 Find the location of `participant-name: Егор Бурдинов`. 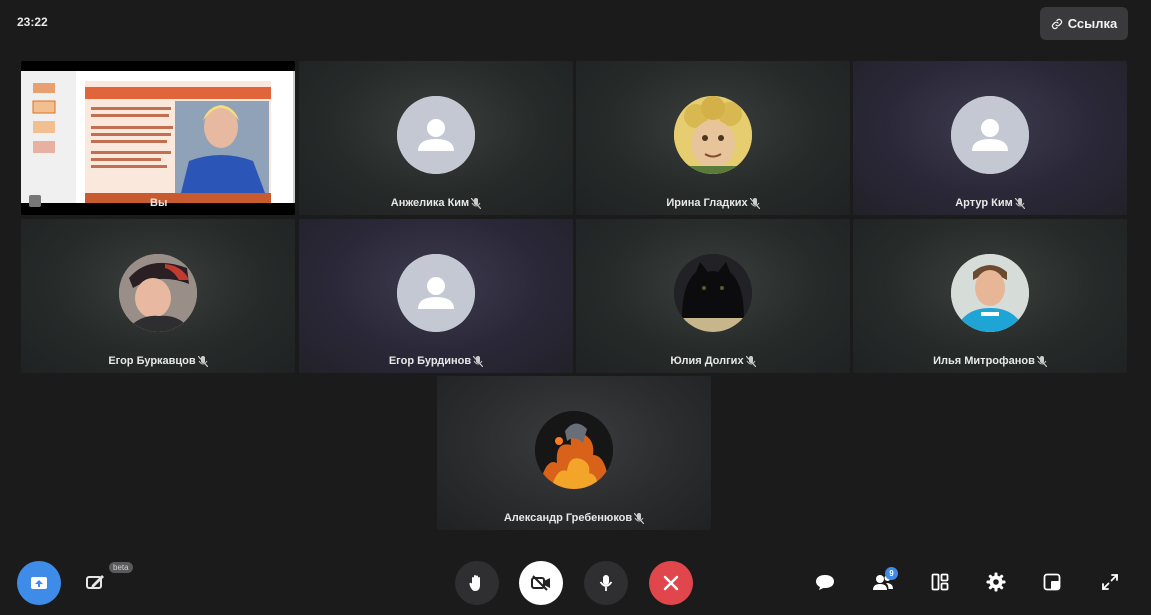

participant-name: Егор Бурдинов is located at coordinates (430, 361).